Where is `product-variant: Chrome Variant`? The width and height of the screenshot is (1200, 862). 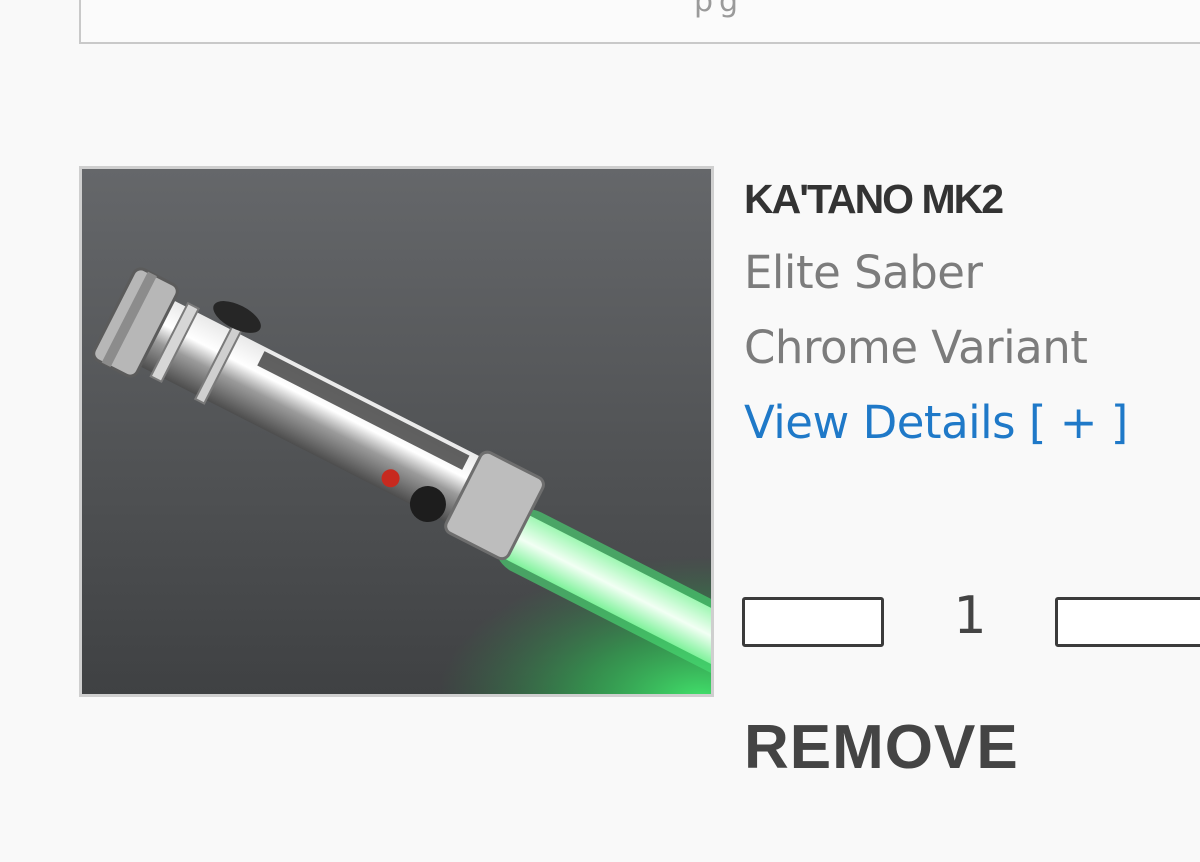 product-variant: Chrome Variant is located at coordinates (916, 347).